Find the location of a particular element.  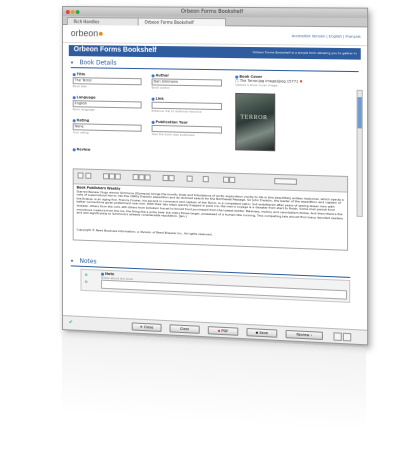

font-family-icon is located at coordinates (80, 175).